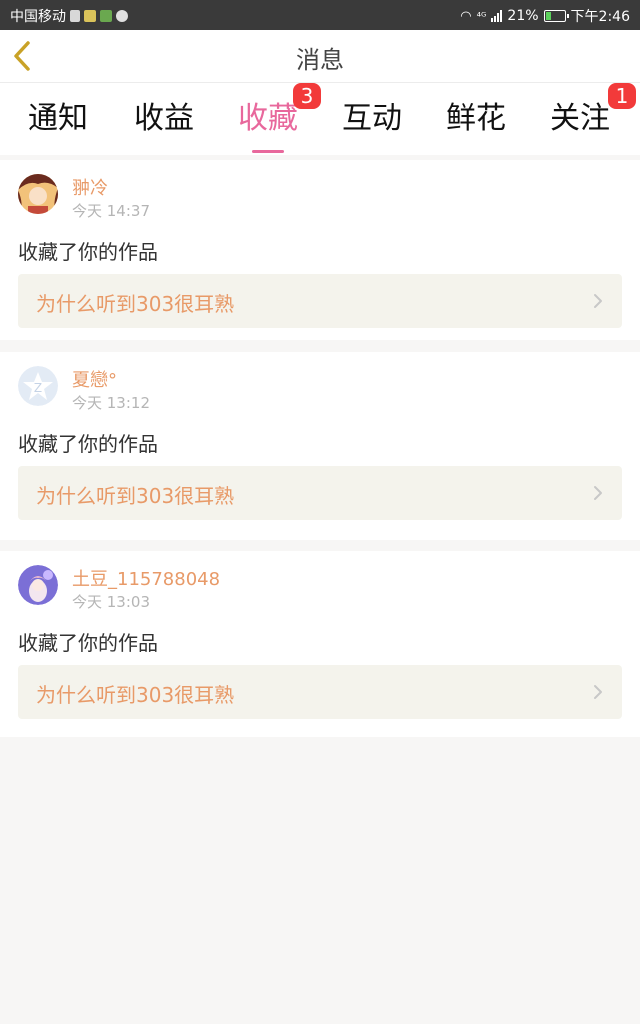 This screenshot has height=1024, width=640. I want to click on timestamp: 今天 13:12, so click(111, 403).